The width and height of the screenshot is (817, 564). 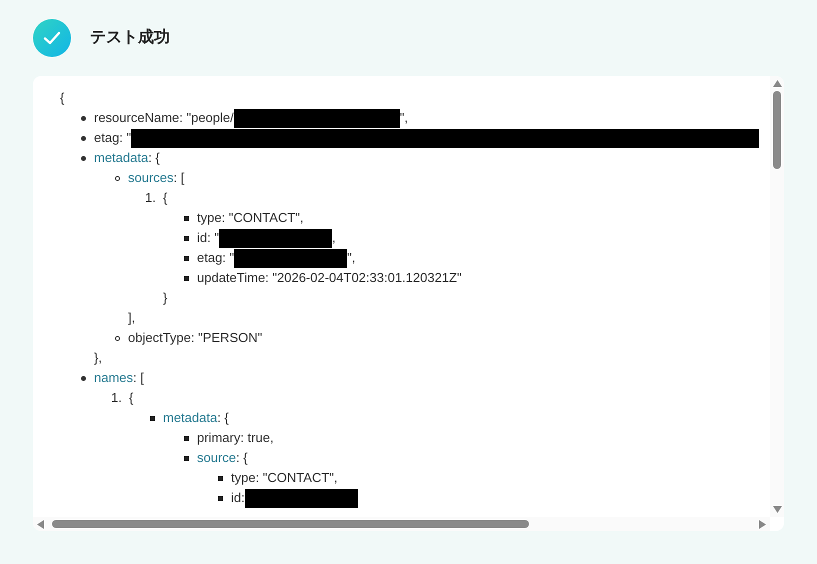 I want to click on horizontal-scrollbar, so click(x=401, y=524).